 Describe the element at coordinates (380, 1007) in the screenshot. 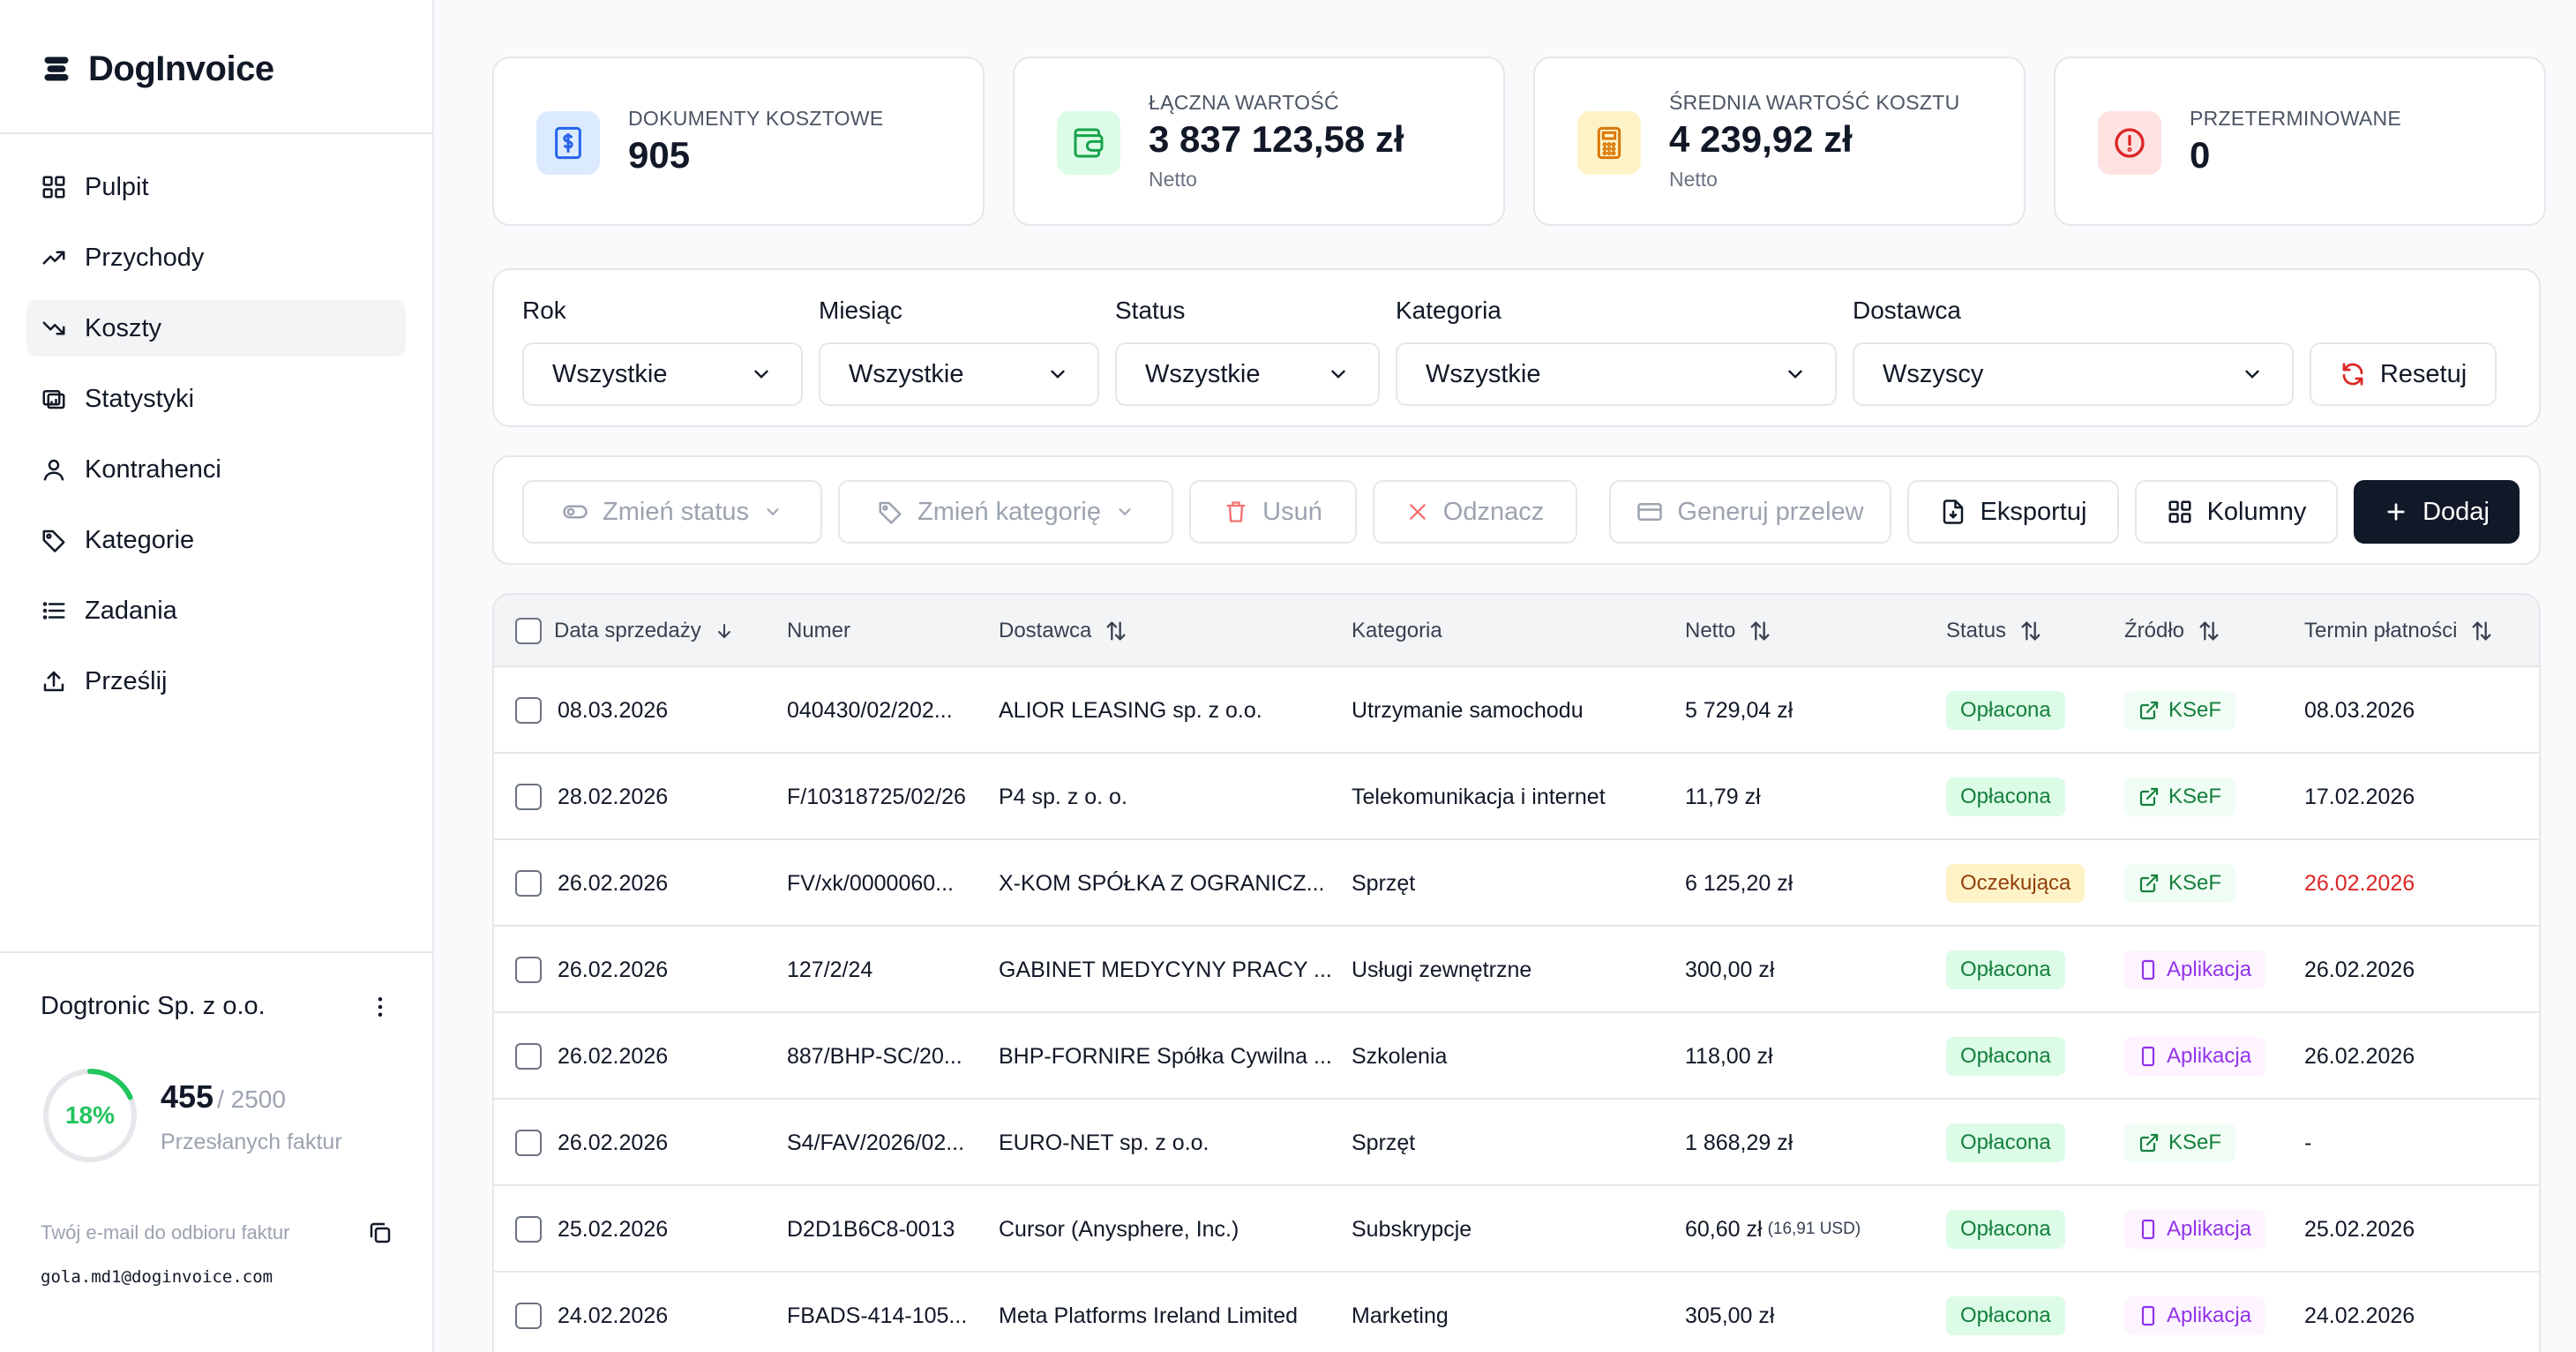

I see `more-vertical-icon` at that location.